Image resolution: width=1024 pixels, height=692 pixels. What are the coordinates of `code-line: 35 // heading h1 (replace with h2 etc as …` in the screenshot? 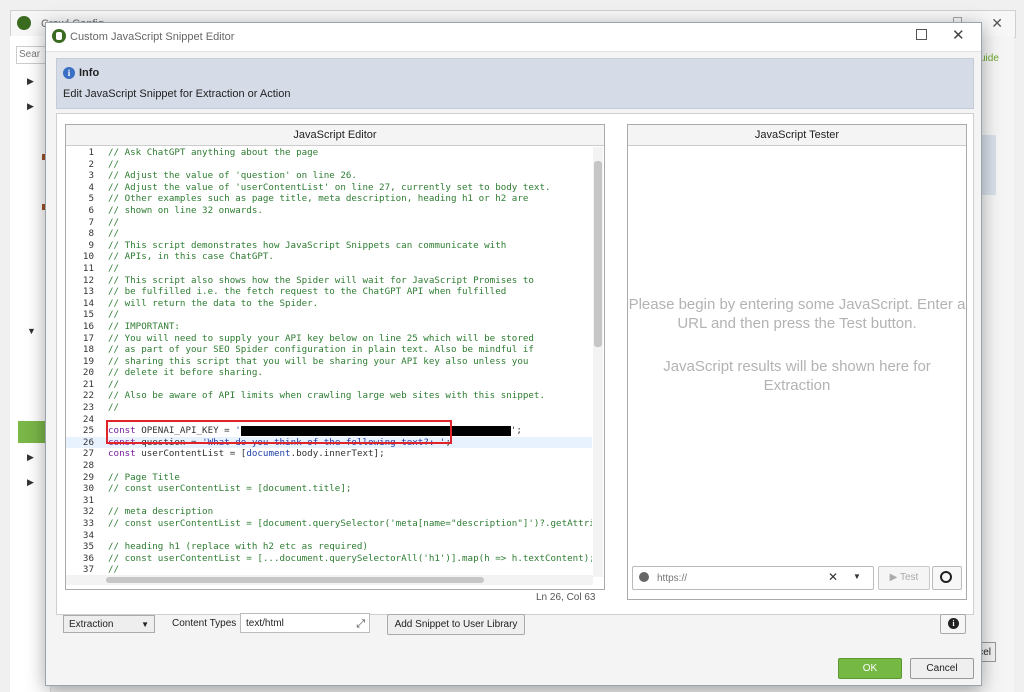 It's located at (329, 547).